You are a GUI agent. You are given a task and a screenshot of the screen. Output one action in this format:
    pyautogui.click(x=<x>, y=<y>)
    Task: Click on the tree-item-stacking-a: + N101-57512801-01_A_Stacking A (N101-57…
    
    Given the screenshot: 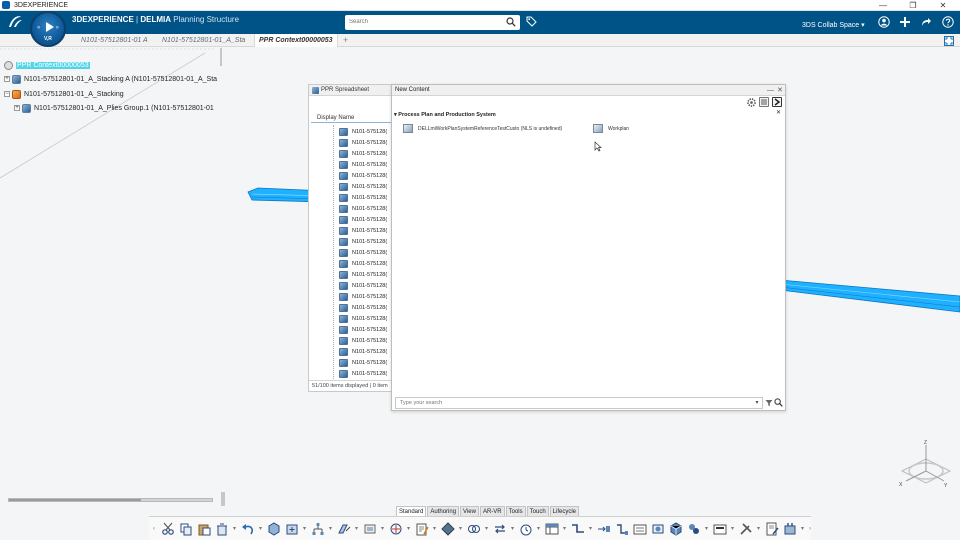 What is the action you would take?
    pyautogui.click(x=110, y=79)
    